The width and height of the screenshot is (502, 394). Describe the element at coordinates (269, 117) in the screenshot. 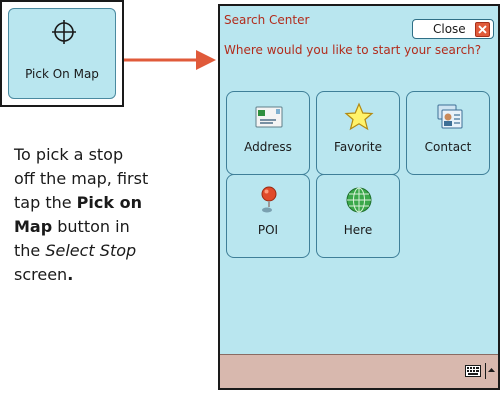

I see `envelope-icon` at that location.